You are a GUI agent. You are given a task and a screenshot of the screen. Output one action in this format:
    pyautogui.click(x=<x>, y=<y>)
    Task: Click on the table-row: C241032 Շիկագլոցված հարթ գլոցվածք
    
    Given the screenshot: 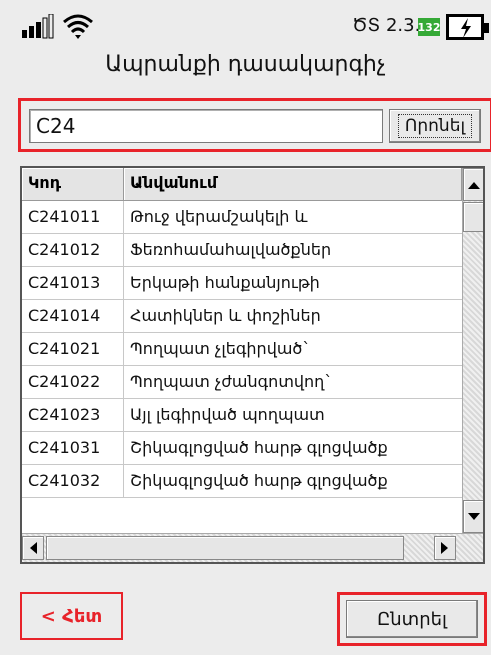 What is the action you would take?
    pyautogui.click(x=242, y=481)
    